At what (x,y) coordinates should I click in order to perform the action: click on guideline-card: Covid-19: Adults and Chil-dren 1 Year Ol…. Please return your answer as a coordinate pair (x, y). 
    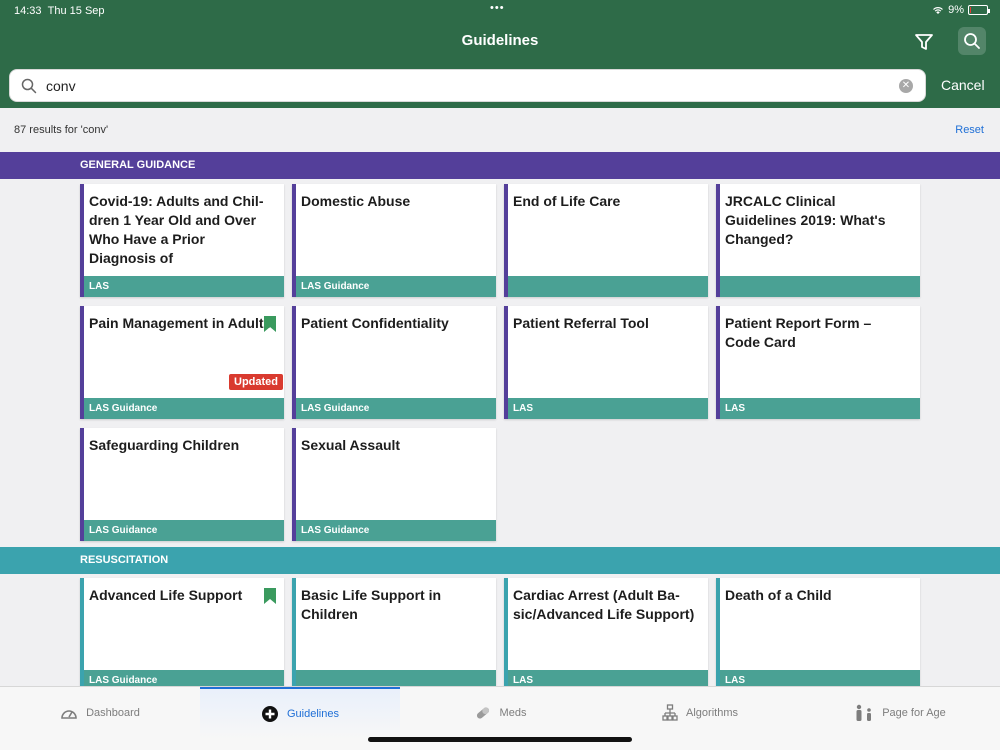
    Looking at the image, I should click on (182, 240).